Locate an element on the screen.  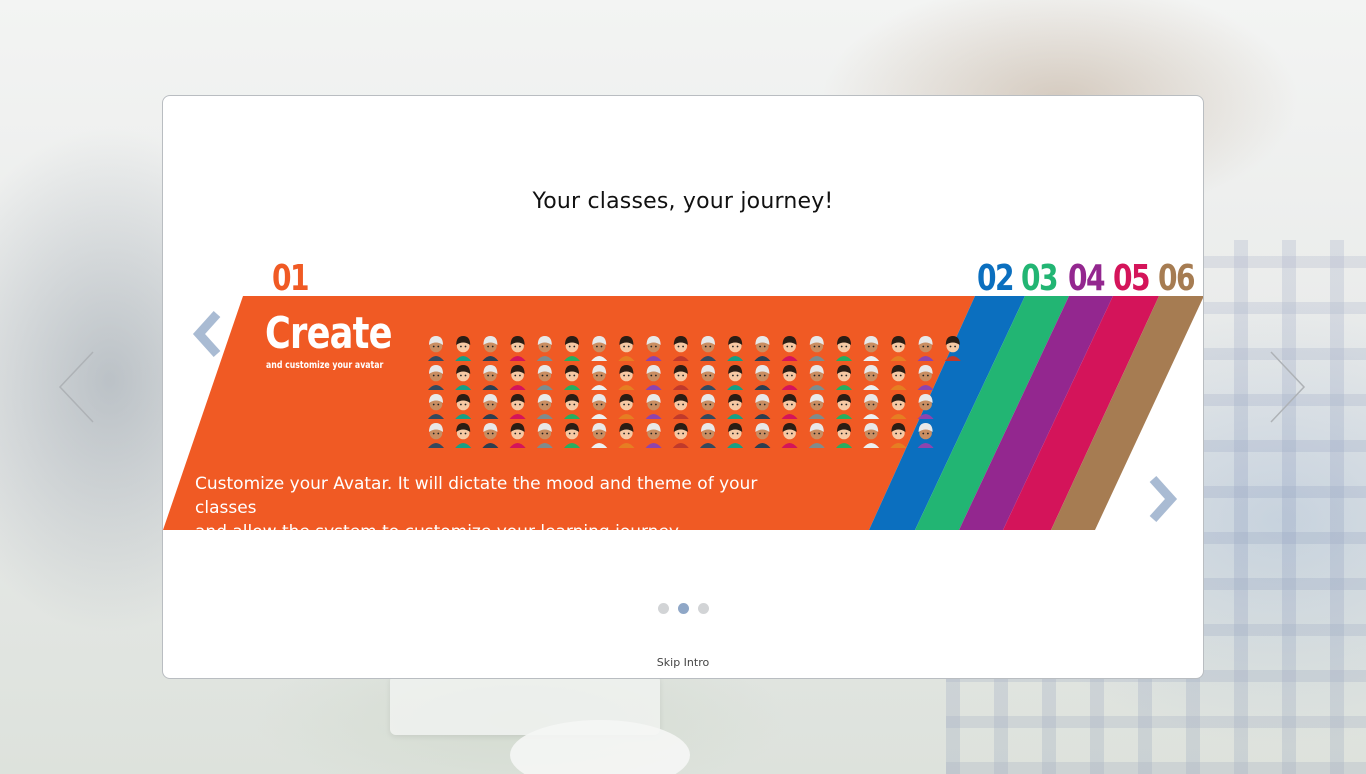
step-number-03: 03 is located at coordinates (1040, 279).